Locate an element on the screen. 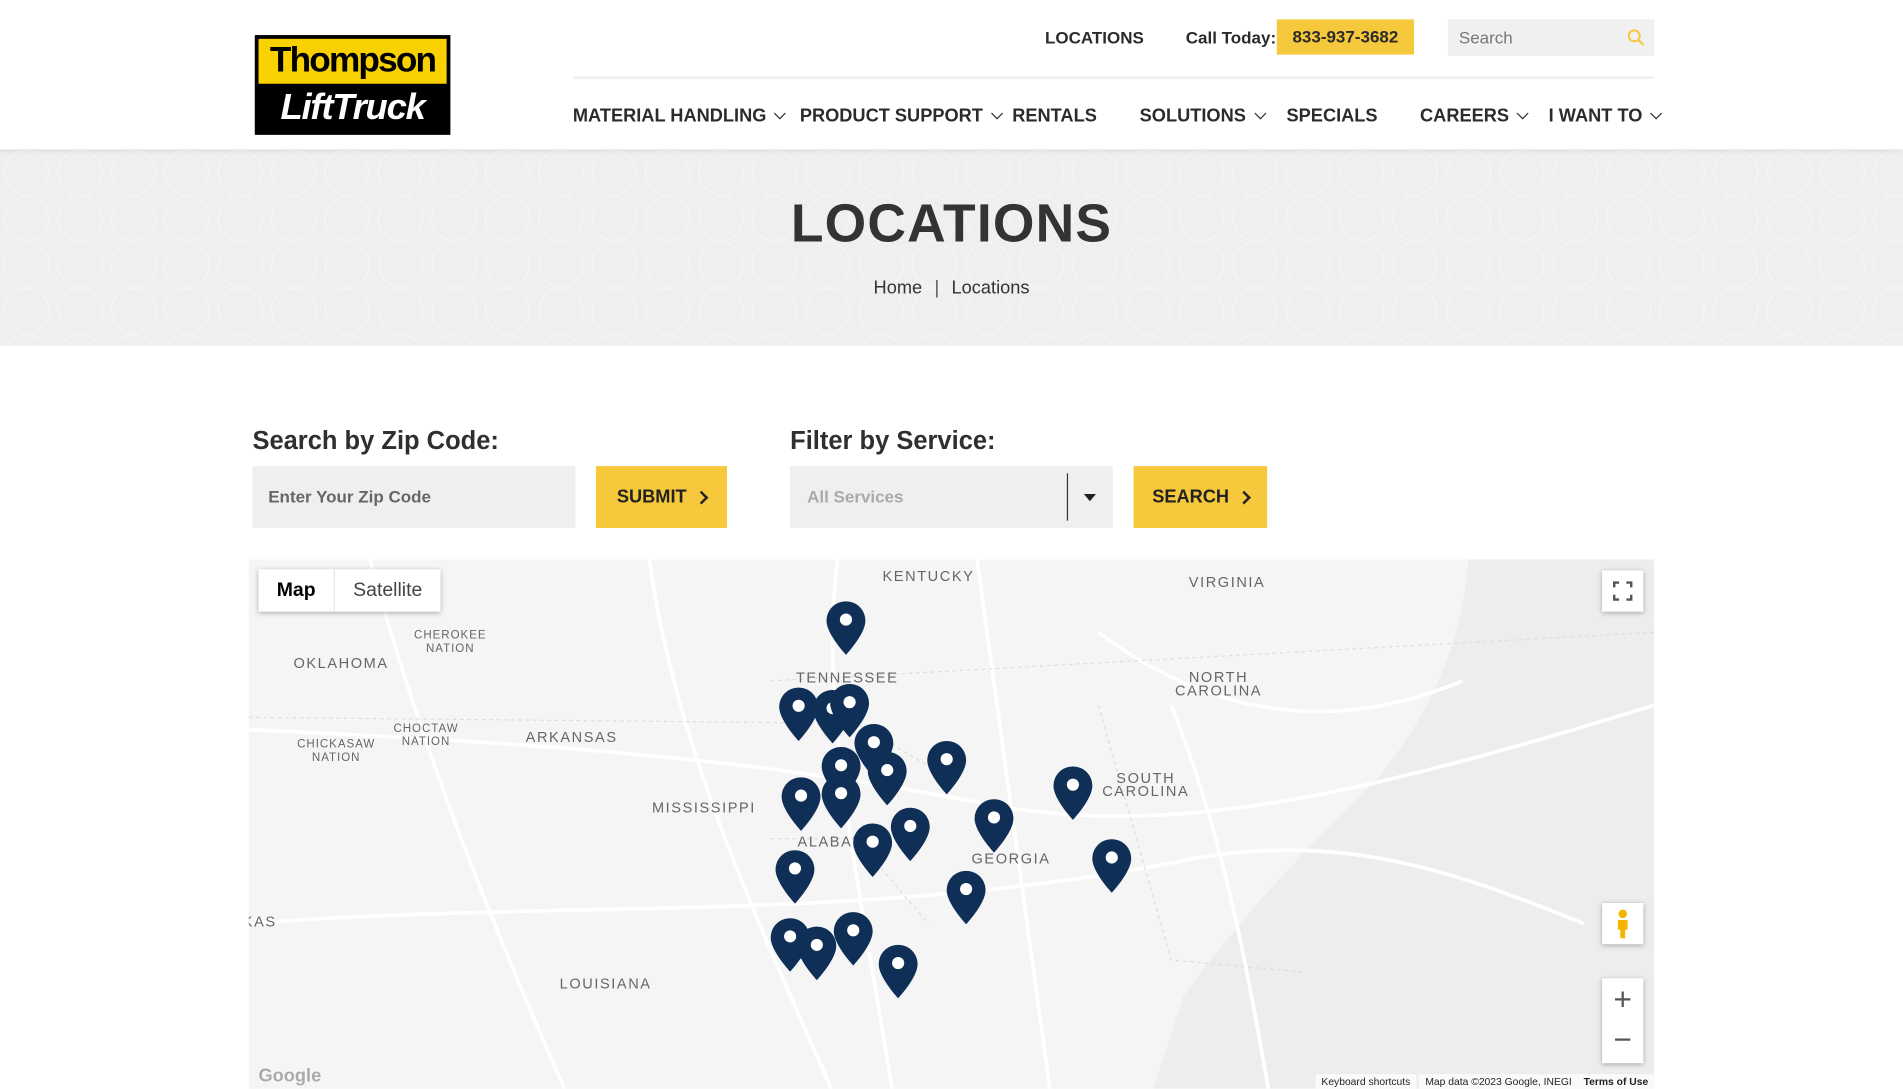 This screenshot has width=1903, height=1089. street-view-pegman is located at coordinates (1623, 923).